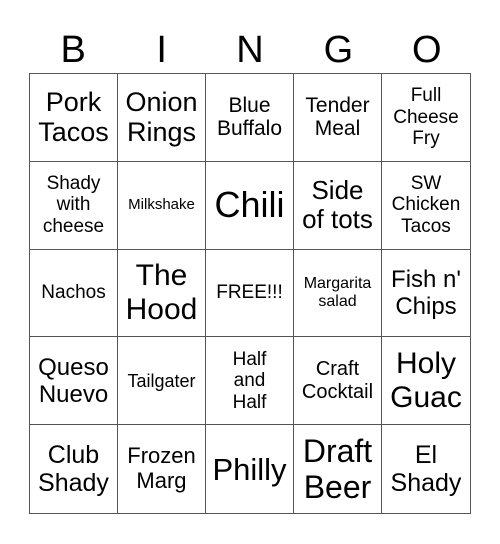 The width and height of the screenshot is (500, 544). Describe the element at coordinates (162, 381) in the screenshot. I see `bingo-cell: Tailgater` at that location.